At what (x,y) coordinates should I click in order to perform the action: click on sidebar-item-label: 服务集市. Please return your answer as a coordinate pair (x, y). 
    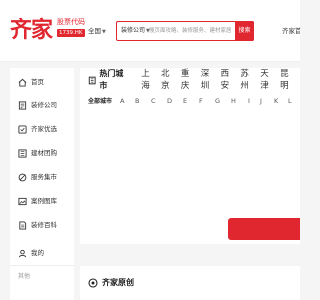
    Looking at the image, I should click on (44, 176).